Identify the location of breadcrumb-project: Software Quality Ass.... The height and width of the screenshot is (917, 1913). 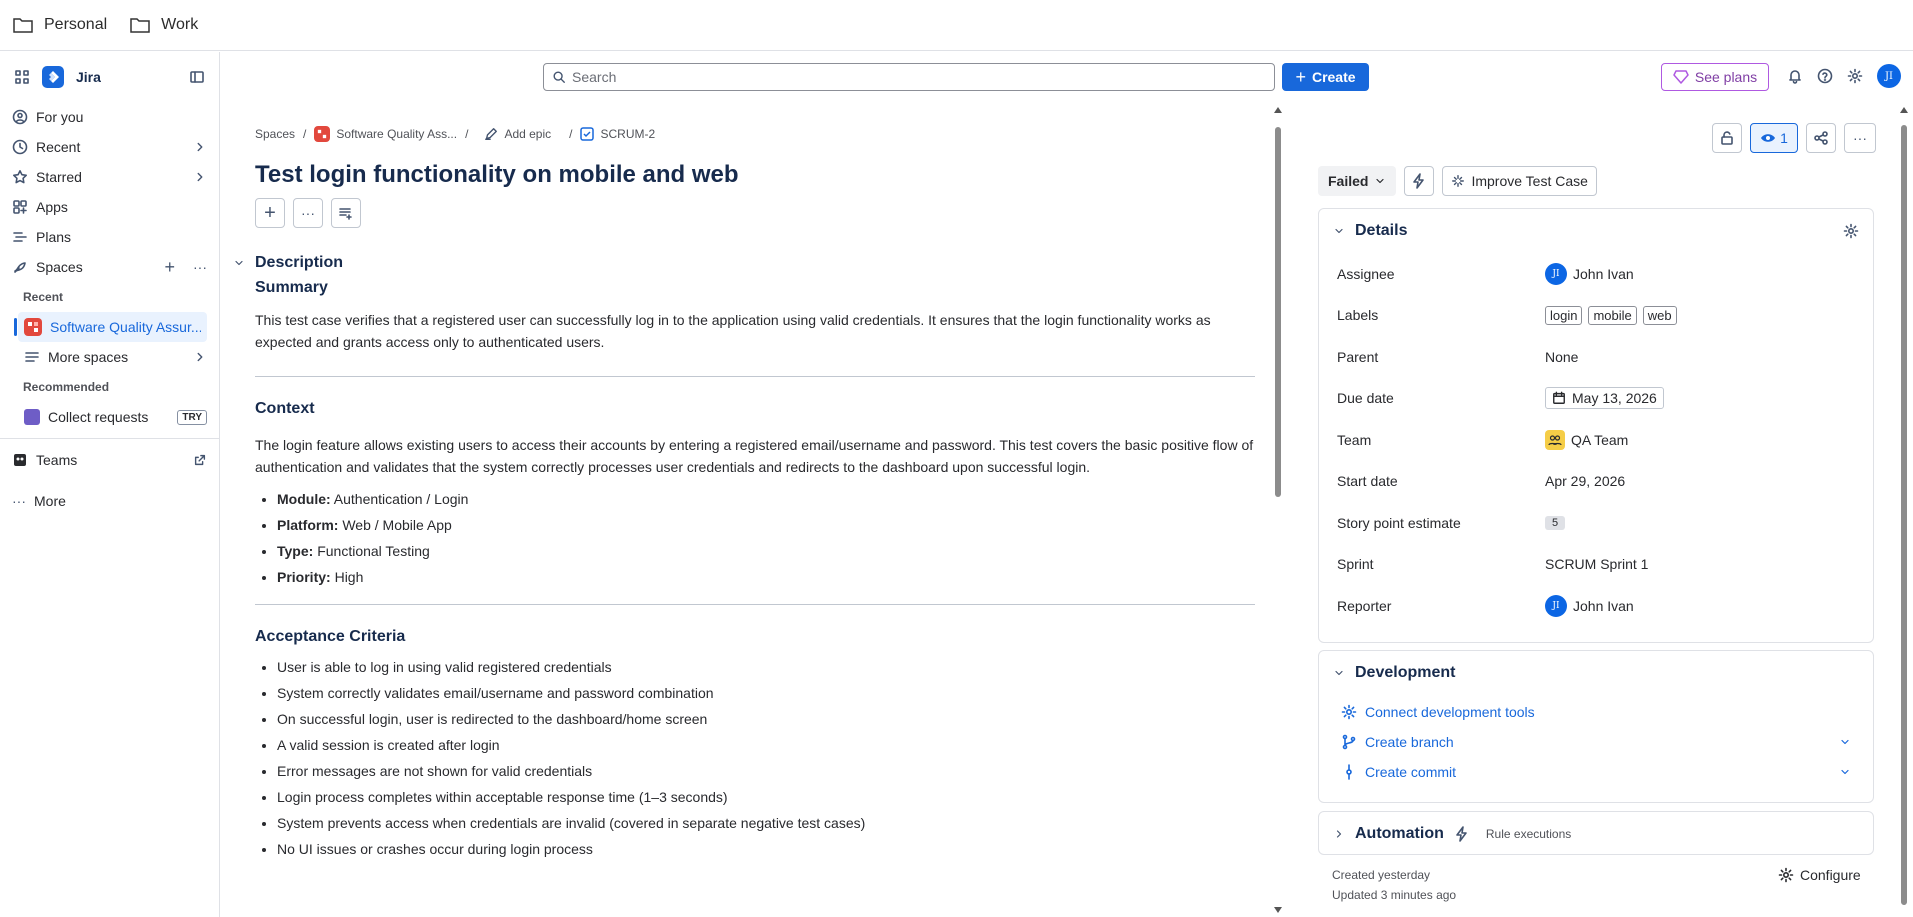
(385, 134).